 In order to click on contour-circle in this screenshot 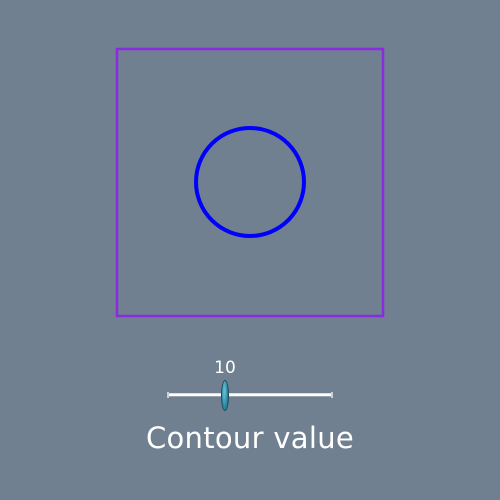, I will do `click(250, 182)`.